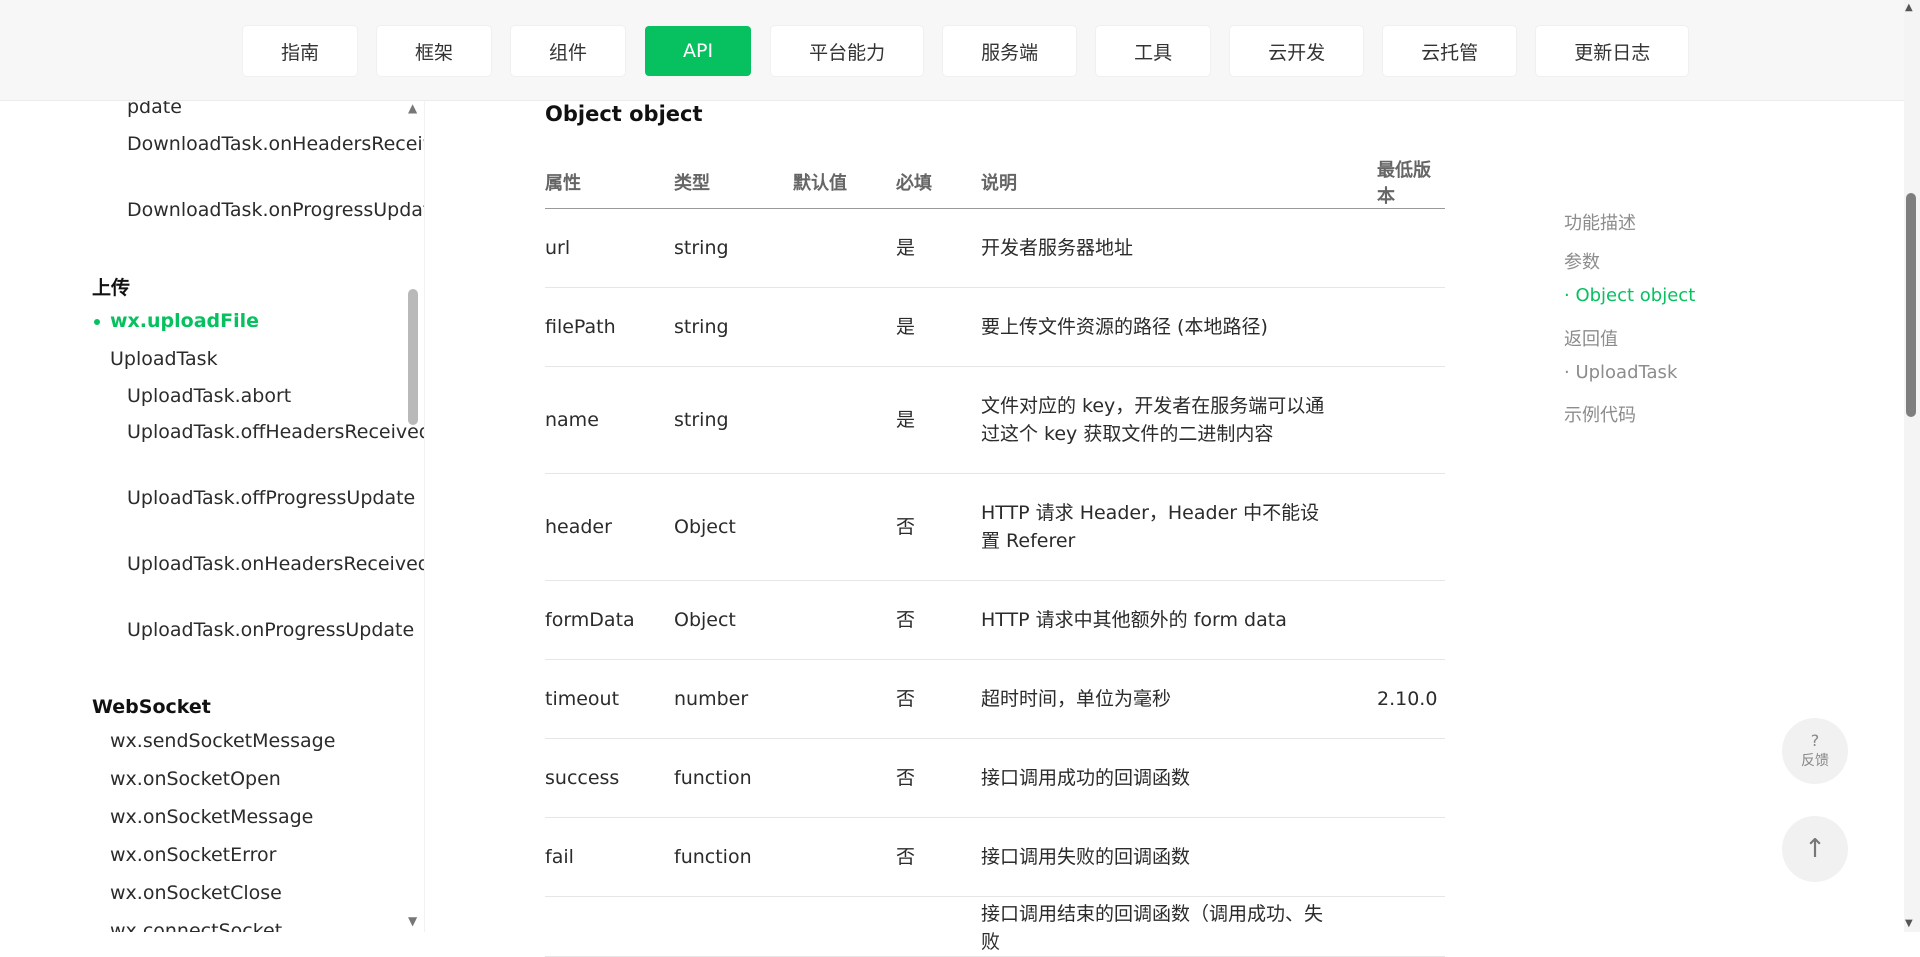  I want to click on cell-attr: header, so click(609, 527).